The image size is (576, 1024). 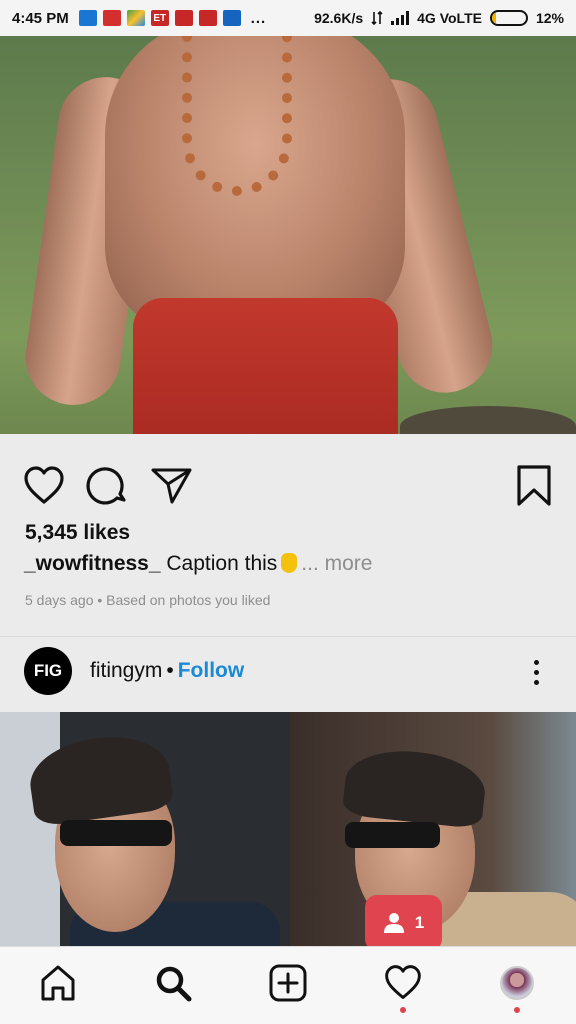 I want to click on network-speed: 92.6K/s, so click(x=339, y=18).